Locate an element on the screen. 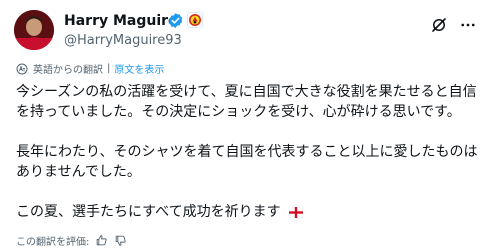 The height and width of the screenshot is (251, 481). tweet-line: を持っていました。その決定にショックを受け、心が砕ける思いです。 is located at coordinates (238, 112).